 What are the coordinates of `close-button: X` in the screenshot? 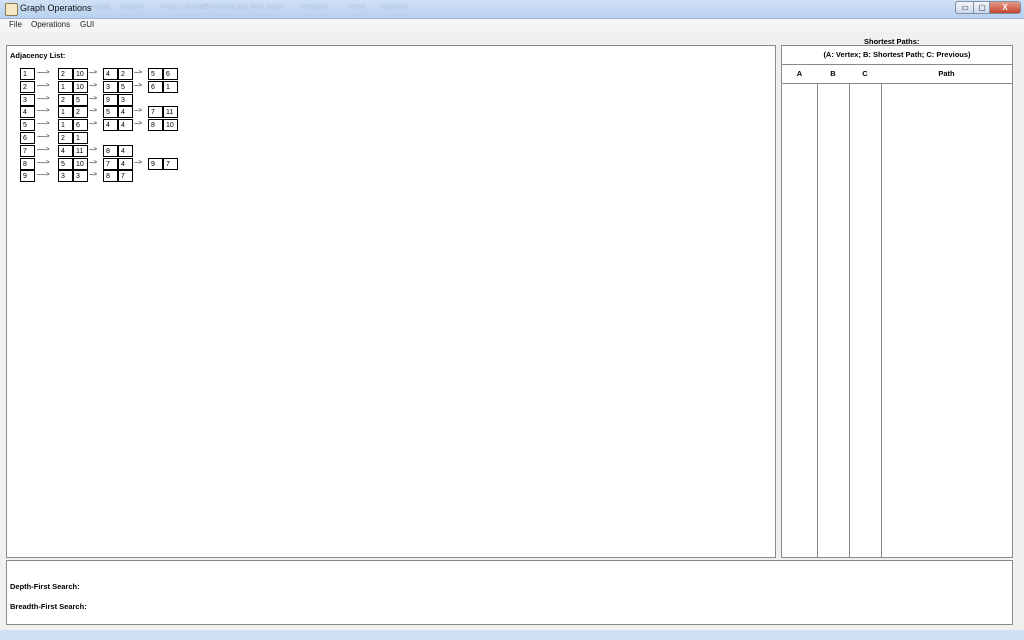 It's located at (1005, 7).